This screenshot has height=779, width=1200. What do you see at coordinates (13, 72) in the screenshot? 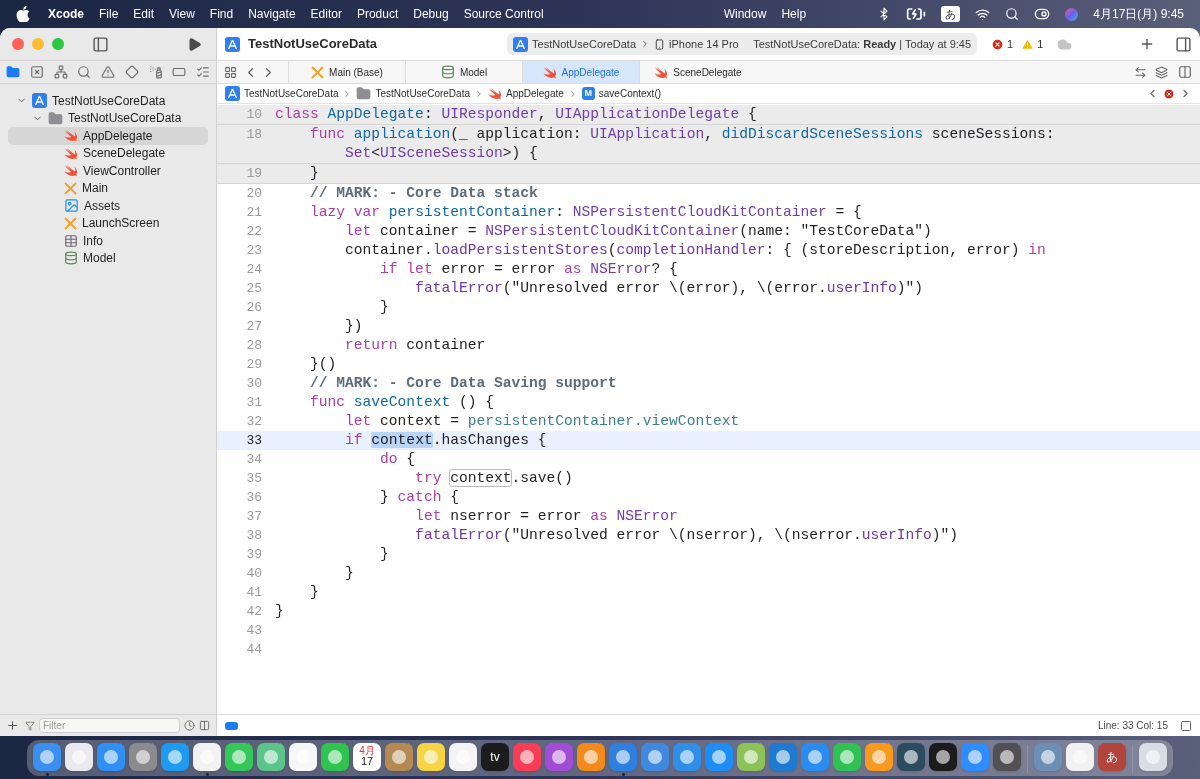
I see `folder-icon` at bounding box center [13, 72].